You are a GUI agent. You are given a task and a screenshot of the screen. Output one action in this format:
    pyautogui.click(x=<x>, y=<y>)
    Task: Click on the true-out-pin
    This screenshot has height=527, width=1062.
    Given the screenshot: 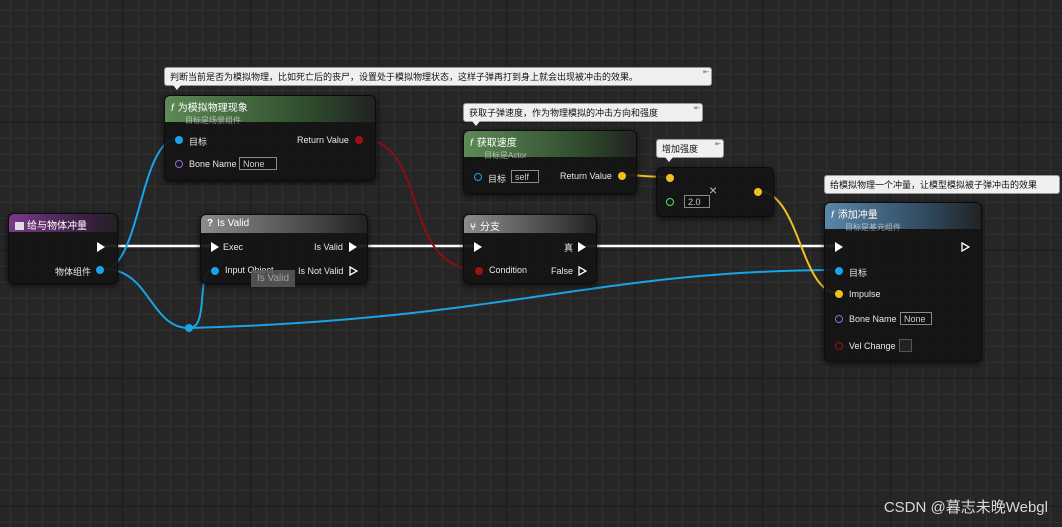 What is the action you would take?
    pyautogui.click(x=582, y=247)
    